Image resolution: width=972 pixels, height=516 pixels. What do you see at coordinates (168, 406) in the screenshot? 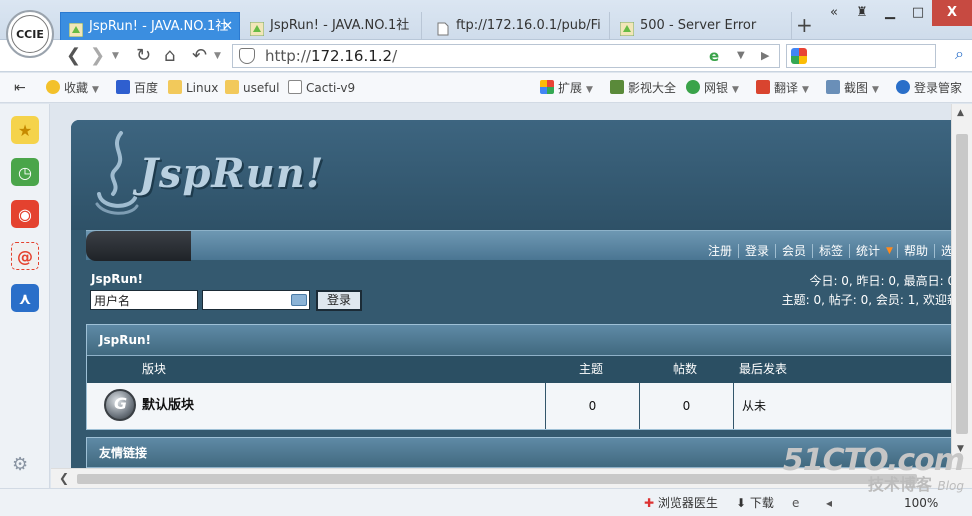
I see `forum-name-link: 默认版块` at bounding box center [168, 406].